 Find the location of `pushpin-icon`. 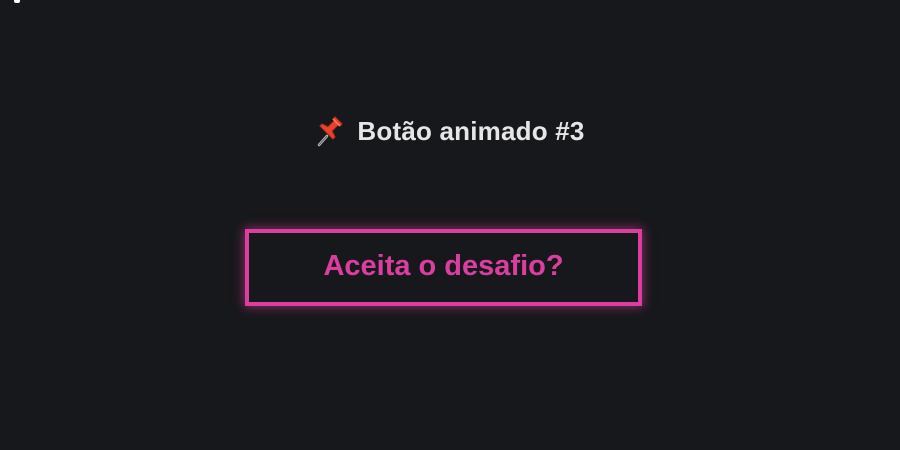

pushpin-icon is located at coordinates (330, 132).